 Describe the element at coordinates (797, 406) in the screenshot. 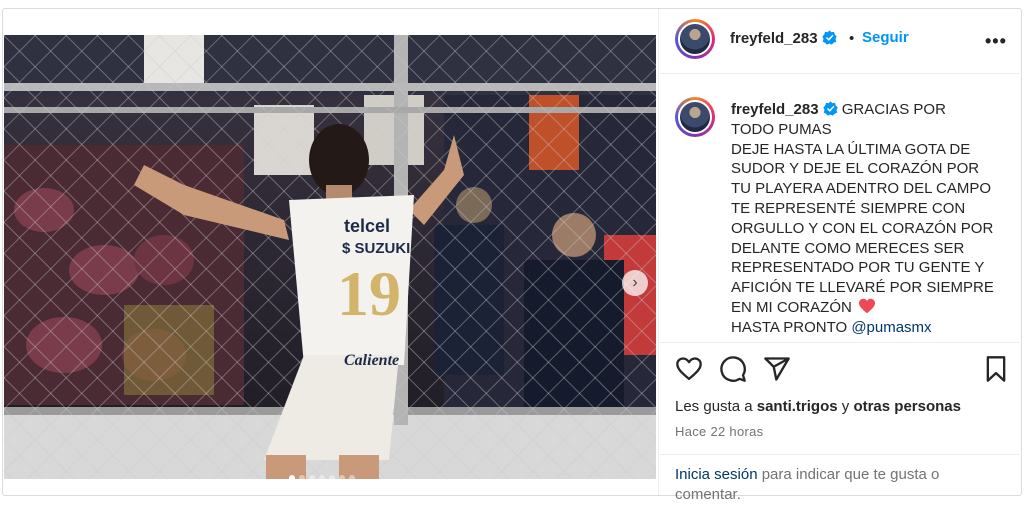

I see `liker-username: santi.trigos` at that location.